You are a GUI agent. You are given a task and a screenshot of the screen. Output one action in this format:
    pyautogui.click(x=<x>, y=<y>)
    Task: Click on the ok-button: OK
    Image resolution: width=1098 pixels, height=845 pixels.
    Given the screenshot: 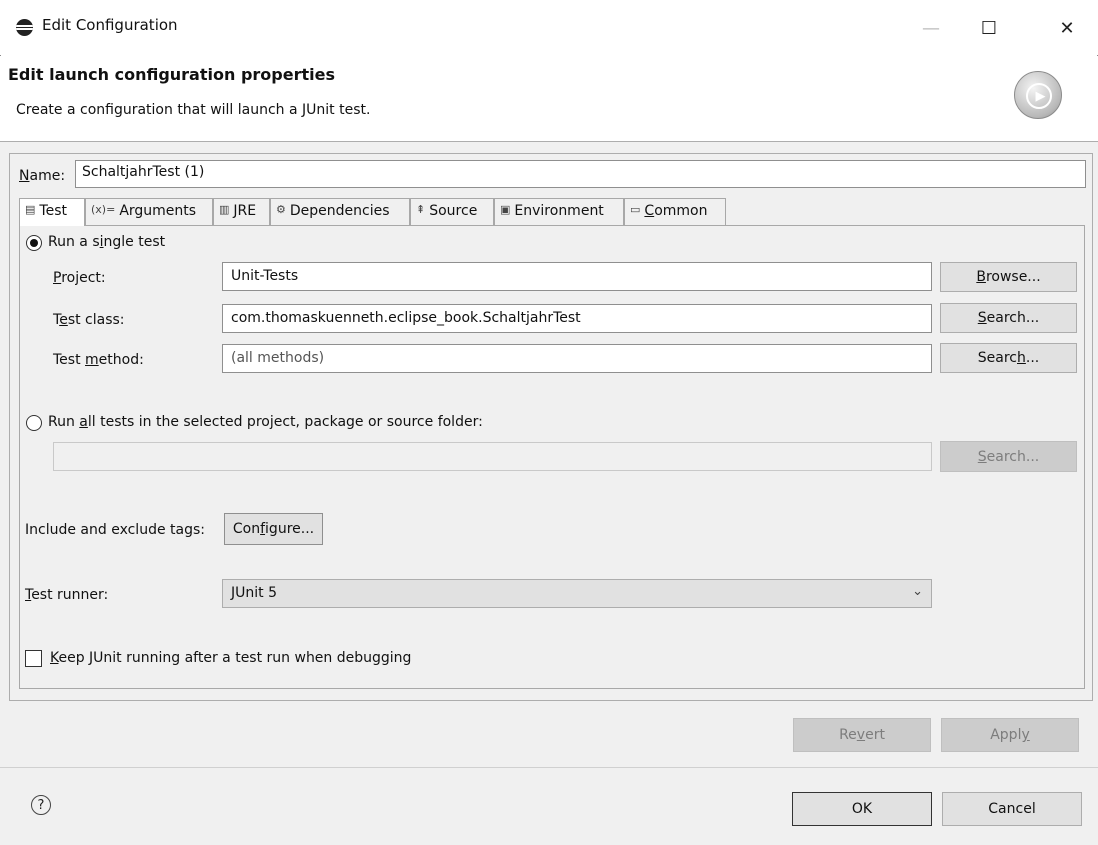 What is the action you would take?
    pyautogui.click(x=862, y=809)
    